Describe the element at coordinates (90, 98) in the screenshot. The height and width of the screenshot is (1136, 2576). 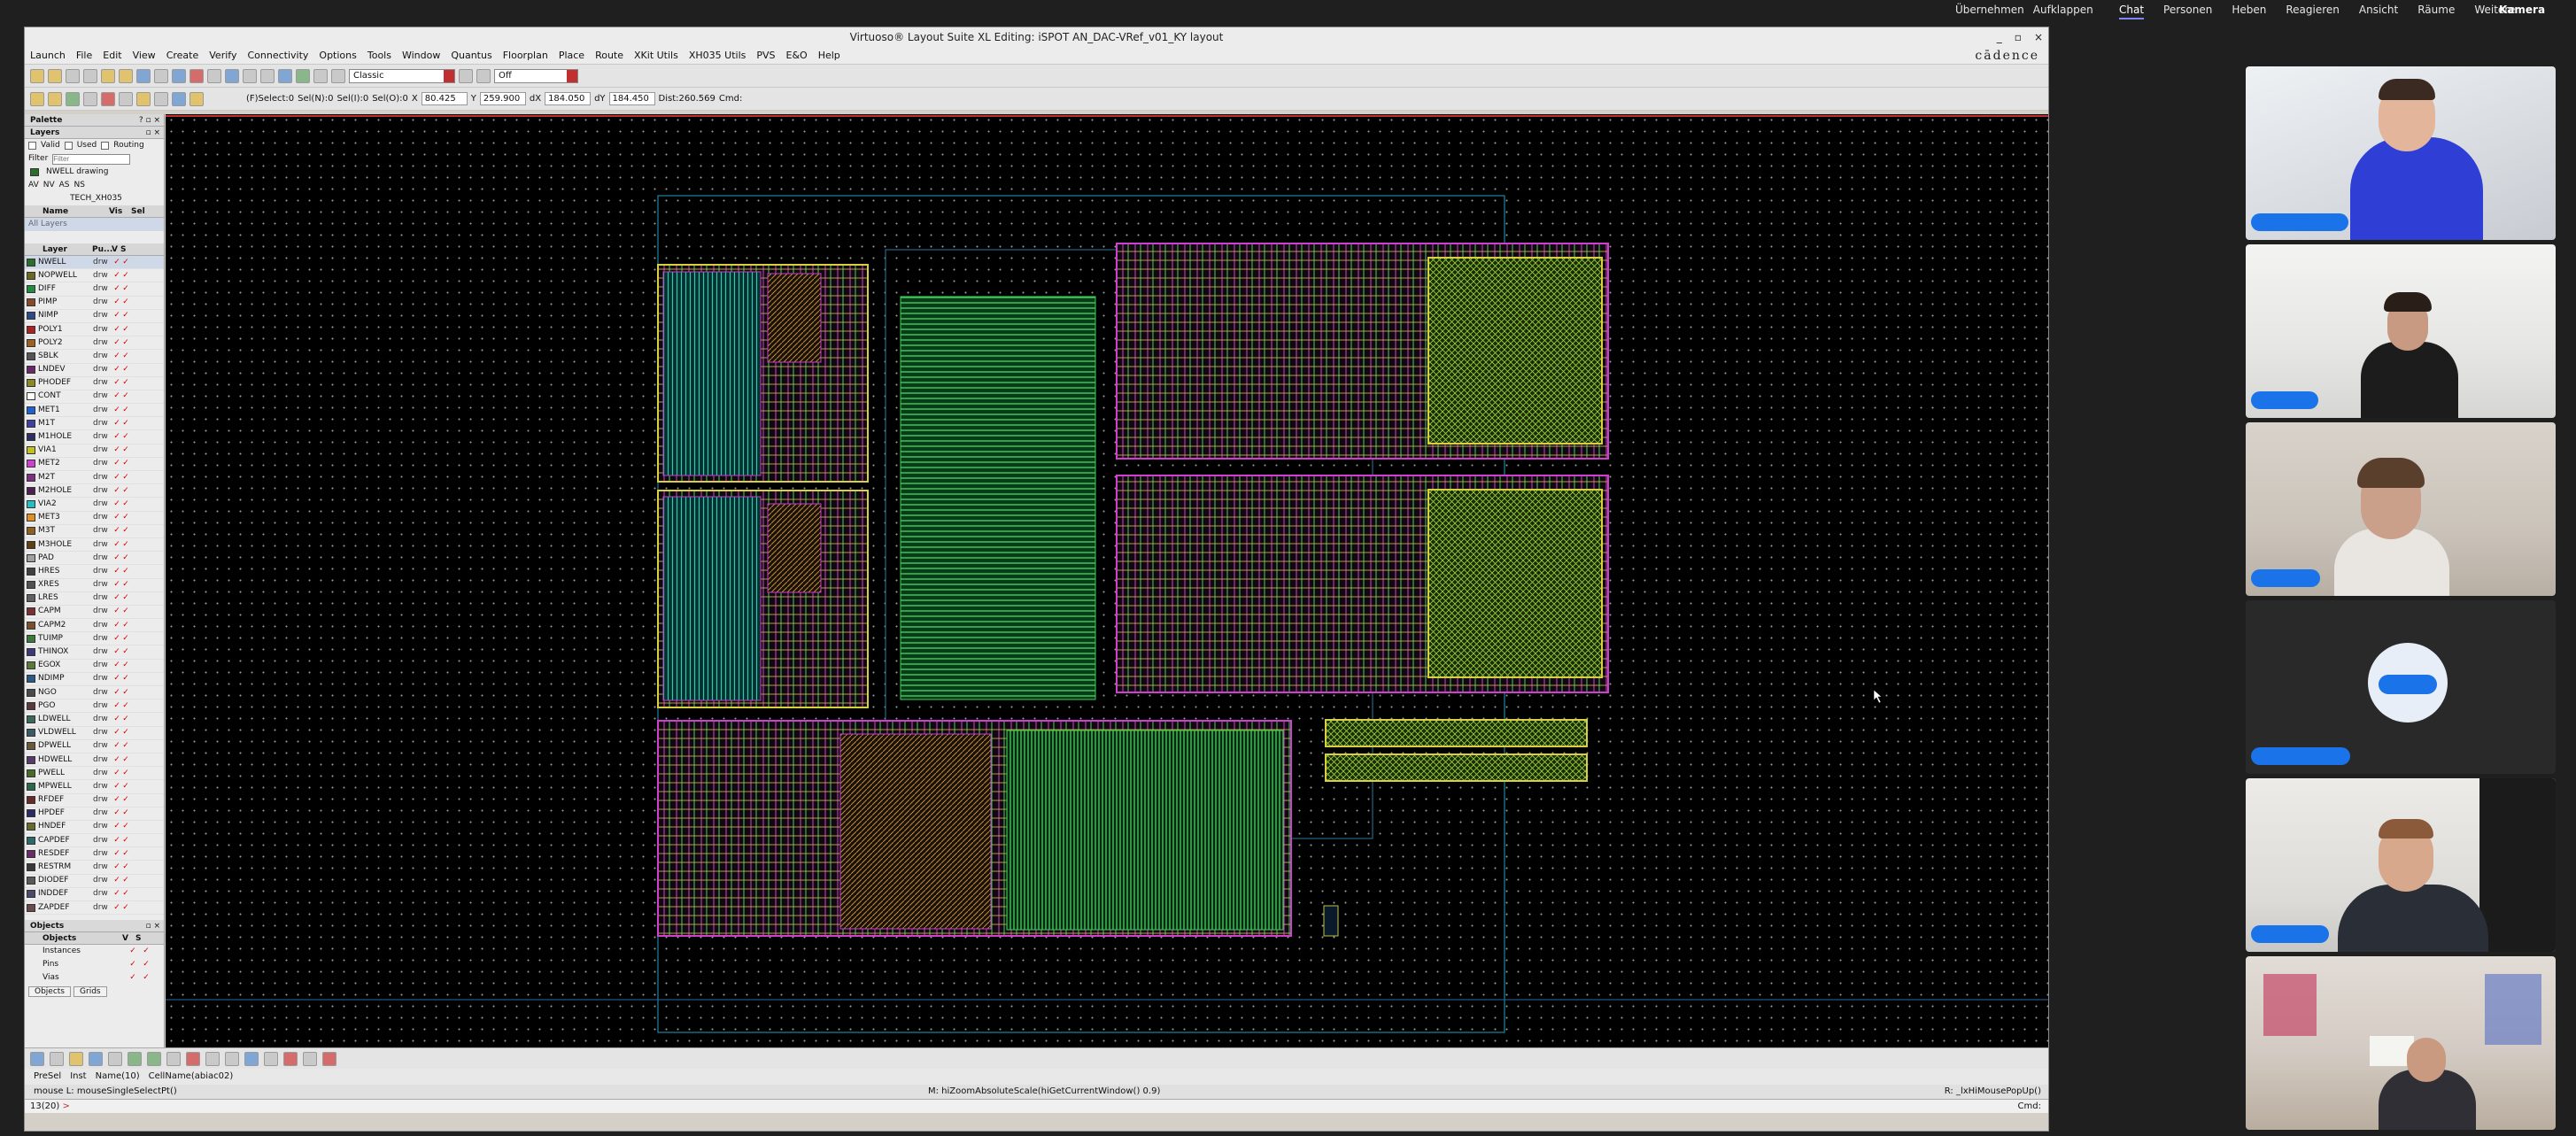
I see `create-polygon-icon` at that location.